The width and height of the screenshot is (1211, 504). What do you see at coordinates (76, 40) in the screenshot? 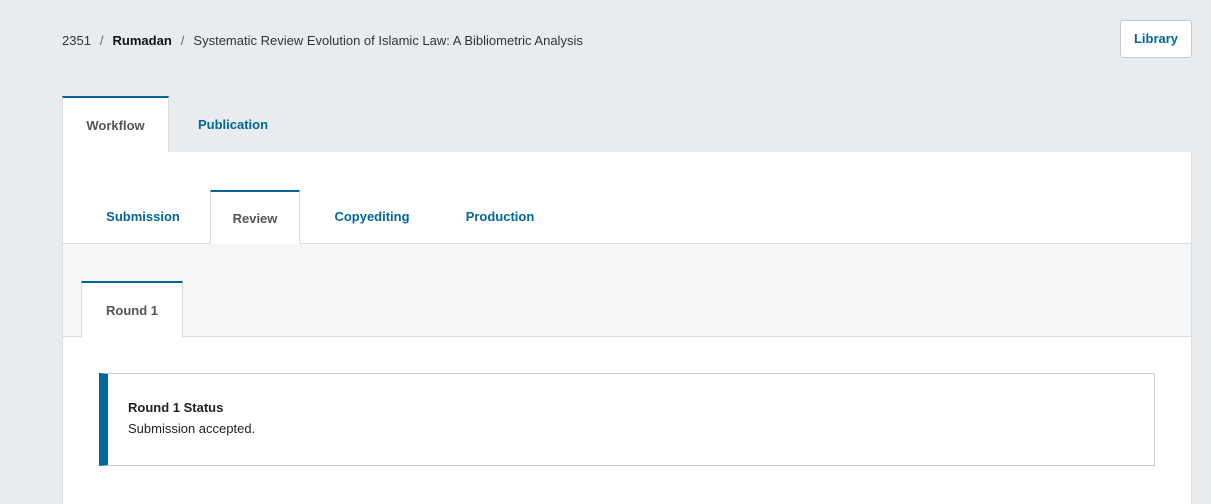
I see `submission-id: 2351` at bounding box center [76, 40].